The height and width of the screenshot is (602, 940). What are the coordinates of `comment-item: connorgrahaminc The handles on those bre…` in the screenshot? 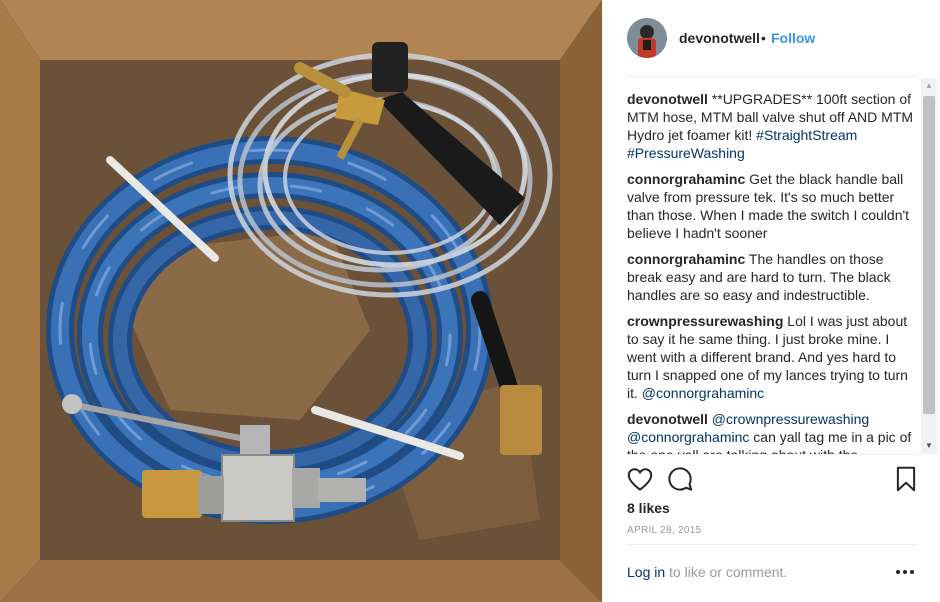 It's located at (772, 277).